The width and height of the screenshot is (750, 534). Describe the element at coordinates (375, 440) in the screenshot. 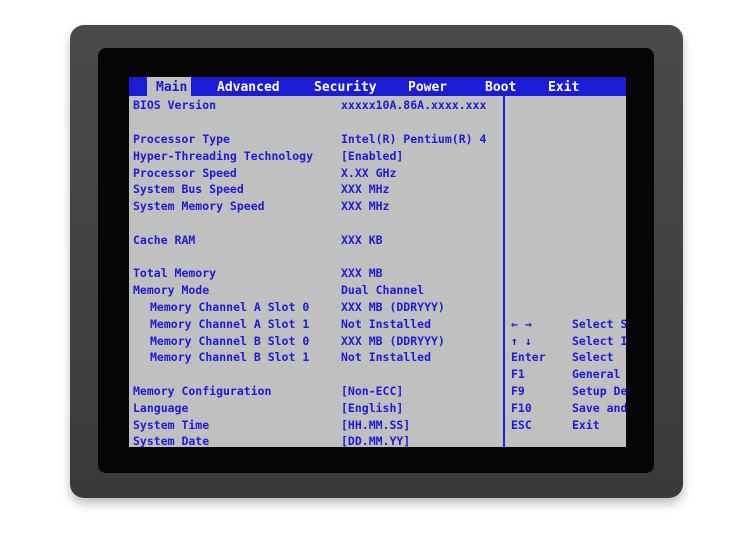

I see `setting-value: [DD.MM.YY]` at that location.